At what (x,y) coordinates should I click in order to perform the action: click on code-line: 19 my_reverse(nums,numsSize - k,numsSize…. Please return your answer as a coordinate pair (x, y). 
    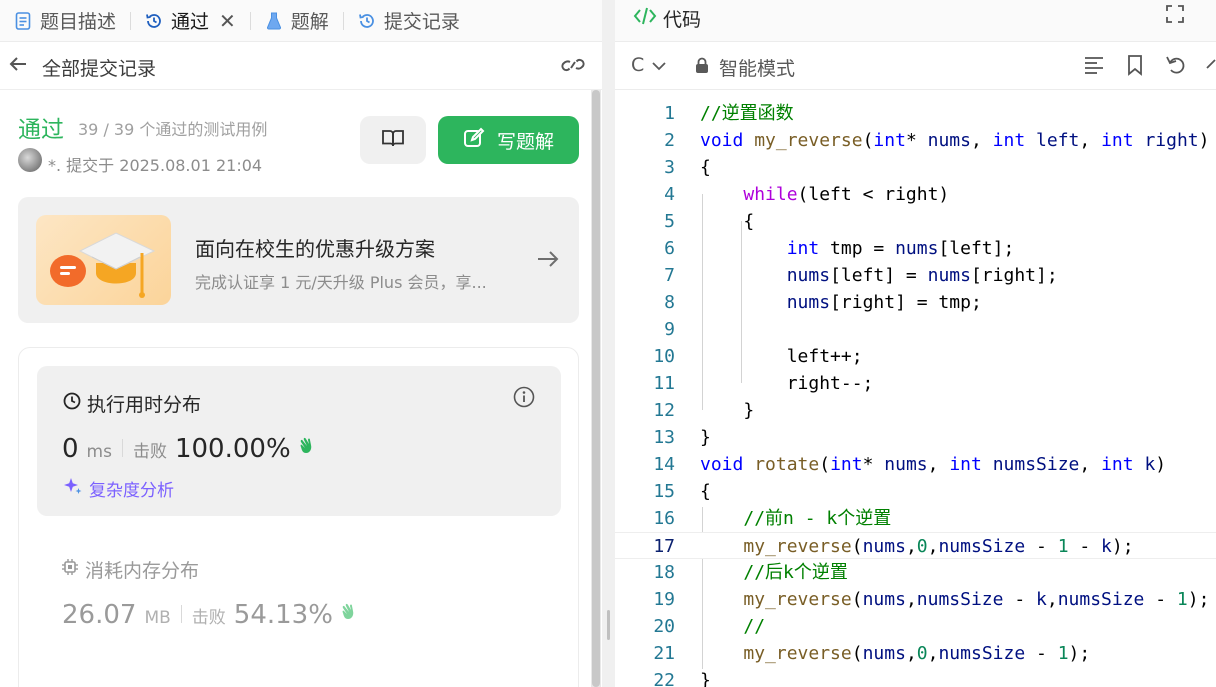
    Looking at the image, I should click on (915, 599).